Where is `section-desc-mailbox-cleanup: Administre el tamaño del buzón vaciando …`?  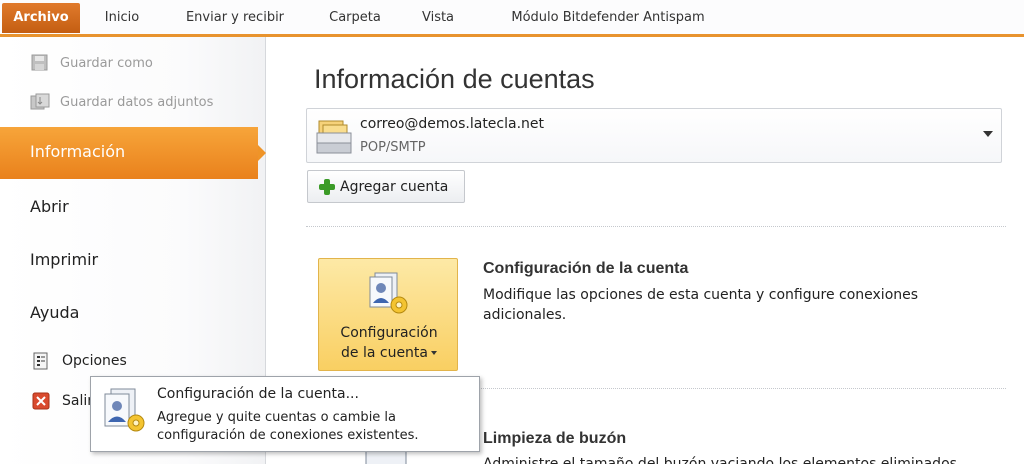 section-desc-mailbox-cleanup: Administre el tamaño del buzón vaciando … is located at coordinates (720, 460).